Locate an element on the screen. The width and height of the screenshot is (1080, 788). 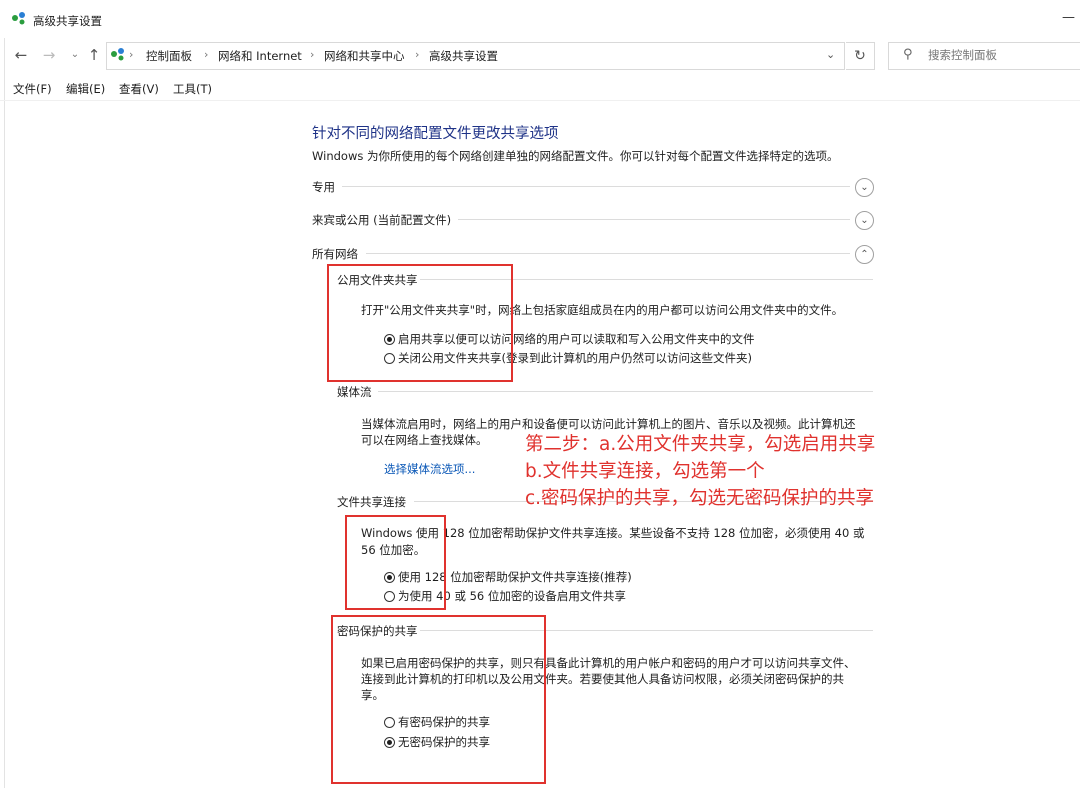
menu-edit: 编辑(E) is located at coordinates (85, 89).